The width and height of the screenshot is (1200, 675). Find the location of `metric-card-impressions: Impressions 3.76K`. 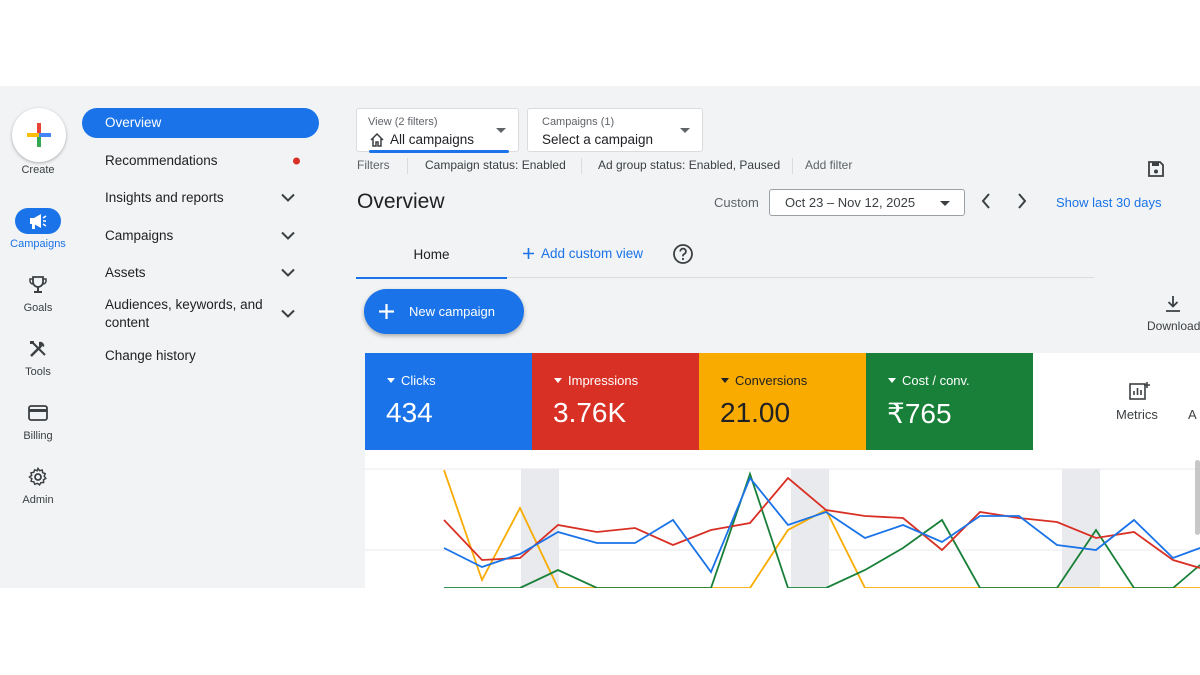

metric-card-impressions: Impressions 3.76K is located at coordinates (615, 401).